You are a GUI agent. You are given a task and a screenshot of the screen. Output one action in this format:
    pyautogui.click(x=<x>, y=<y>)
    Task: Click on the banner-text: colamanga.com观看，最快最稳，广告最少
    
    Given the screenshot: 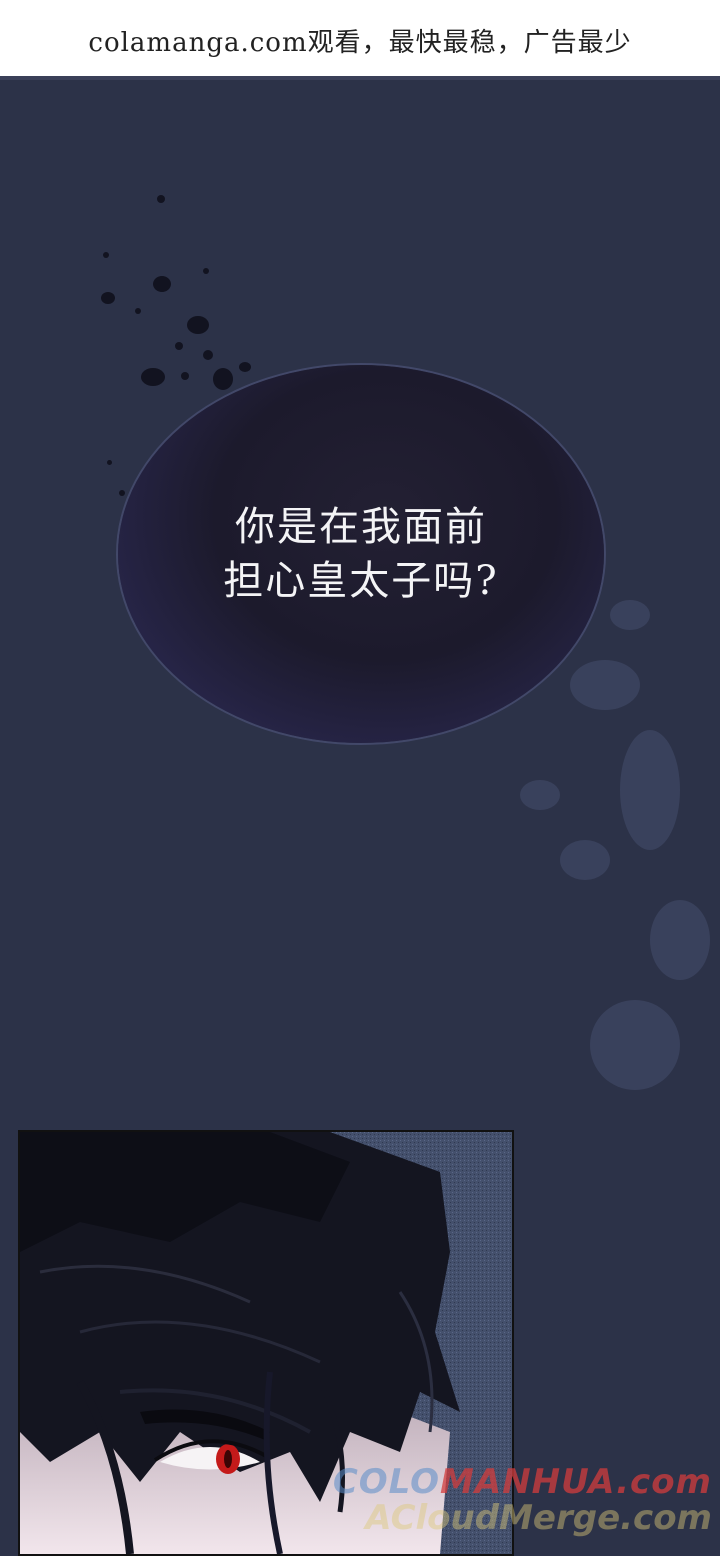 What is the action you would take?
    pyautogui.click(x=360, y=42)
    